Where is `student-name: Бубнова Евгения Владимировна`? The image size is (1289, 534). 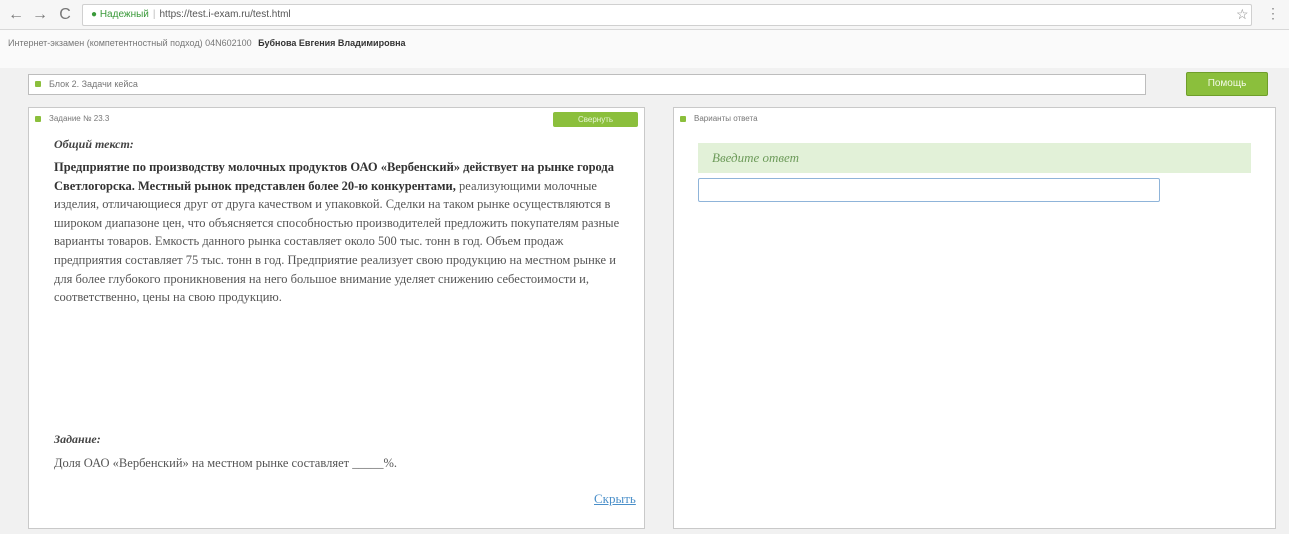 student-name: Бубнова Евгения Владимировна is located at coordinates (332, 43).